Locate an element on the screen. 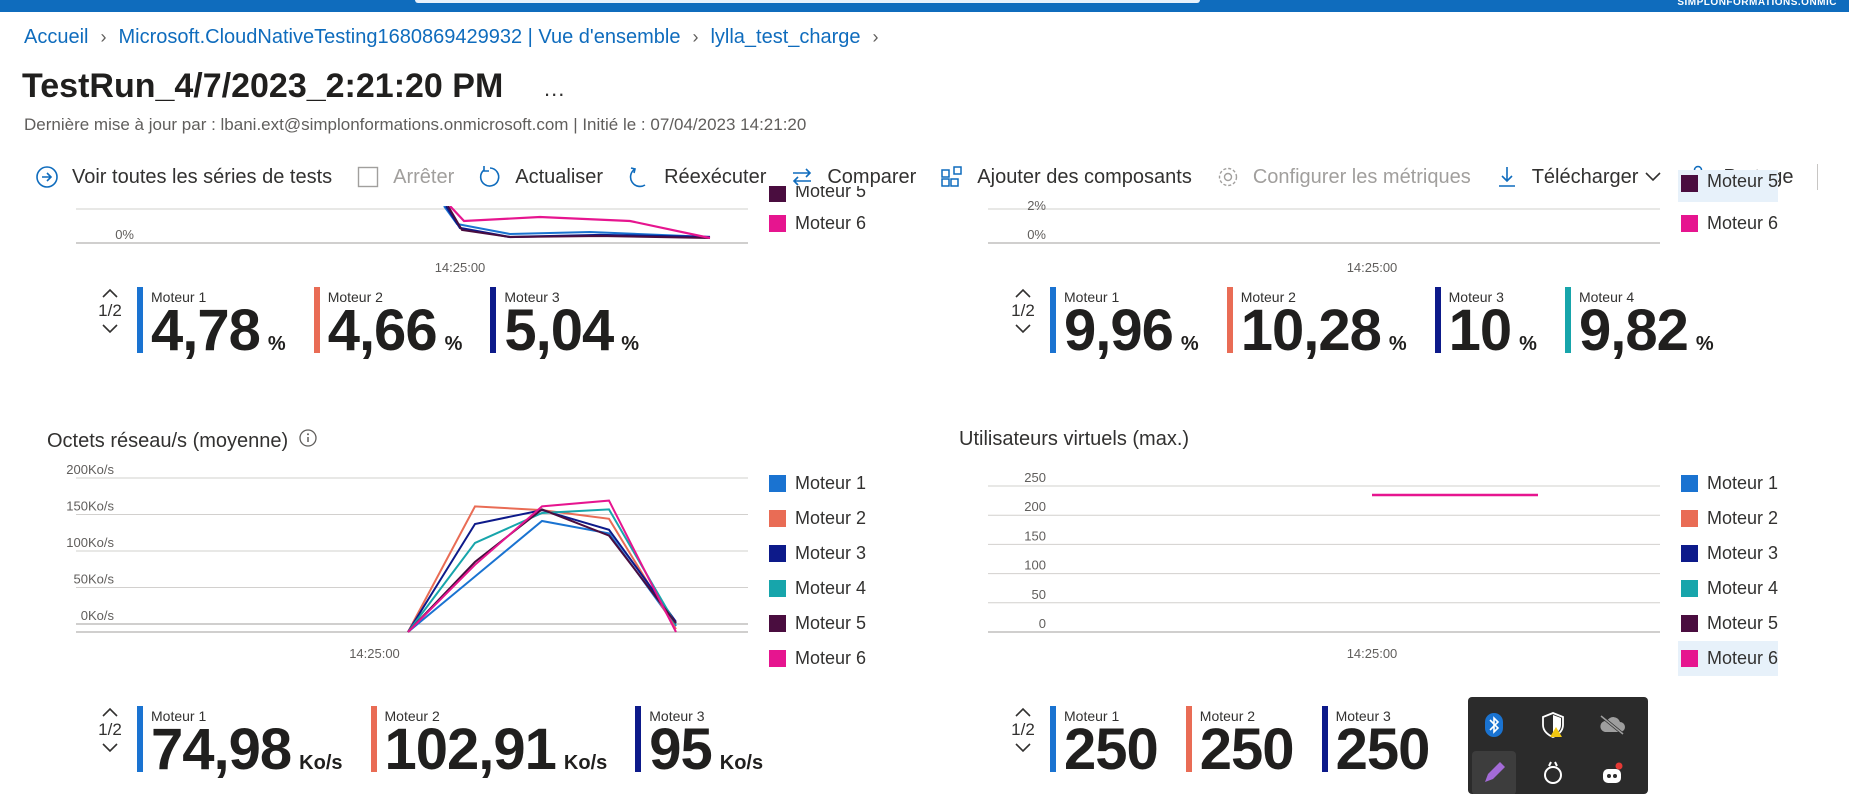 The image size is (1849, 794). metric-engine1: Moteur 1 9,96% is located at coordinates (1124, 324).